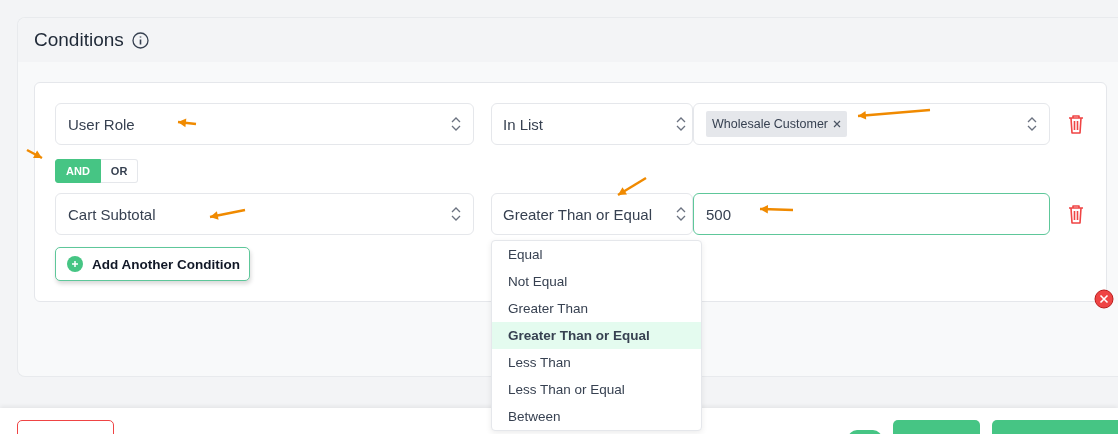 The image size is (1118, 434). What do you see at coordinates (264, 214) in the screenshot?
I see `field-select: Cart Subtotal` at bounding box center [264, 214].